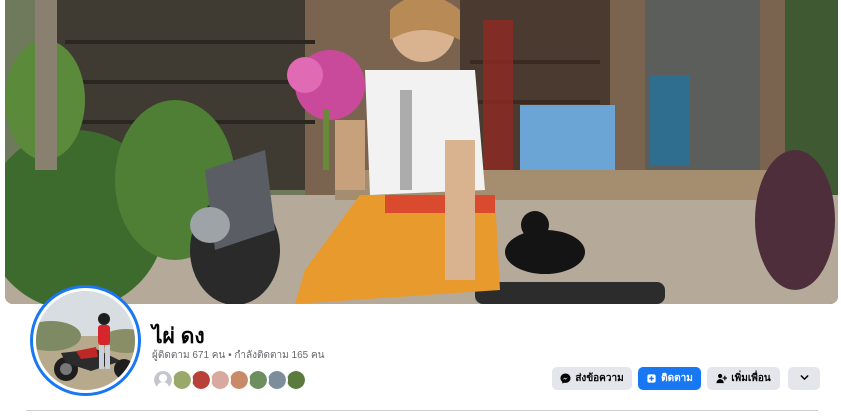 The image size is (841, 417). What do you see at coordinates (677, 378) in the screenshot?
I see `follow-button-label: ติดตาม` at bounding box center [677, 378].